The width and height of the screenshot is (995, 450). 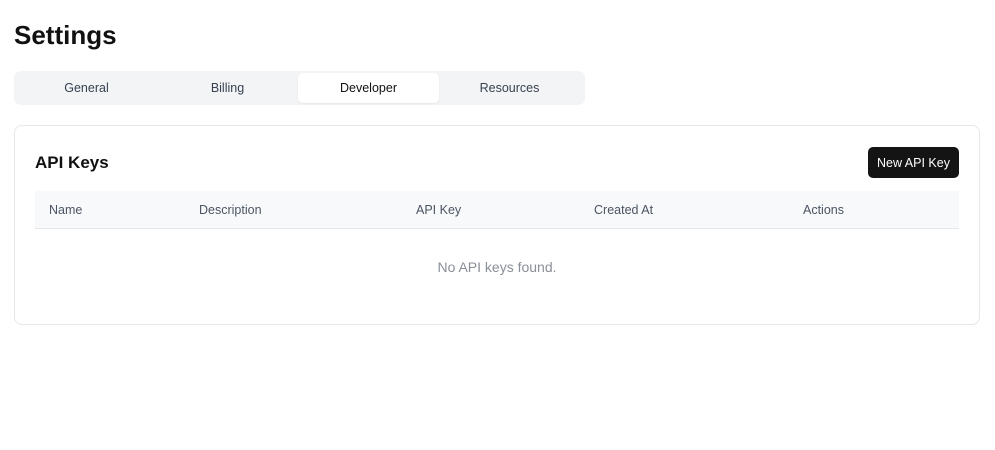 I want to click on tab-general: General, so click(x=86, y=88).